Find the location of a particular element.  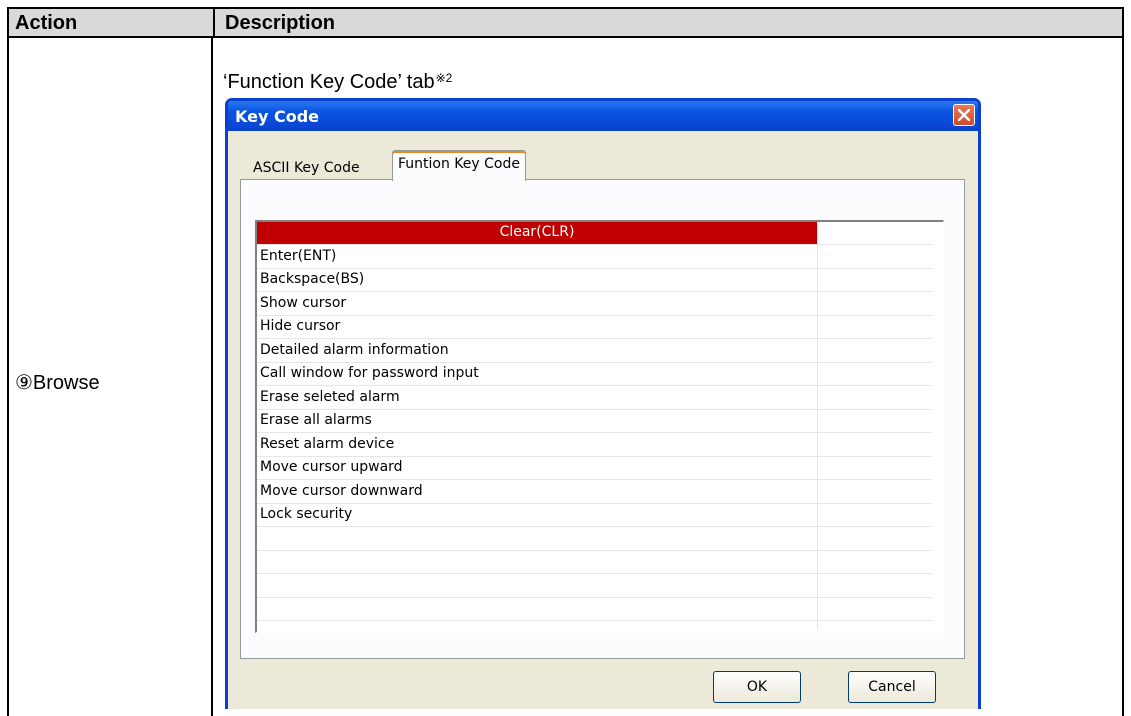

list-item-label: Backspace(BS) is located at coordinates (312, 279).